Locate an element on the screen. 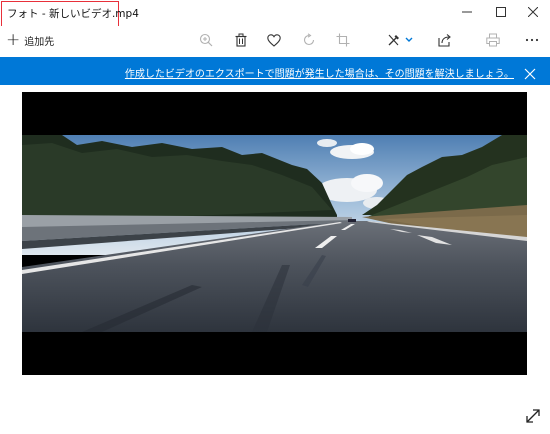 The width and height of the screenshot is (550, 434). print-icon is located at coordinates (493, 40).